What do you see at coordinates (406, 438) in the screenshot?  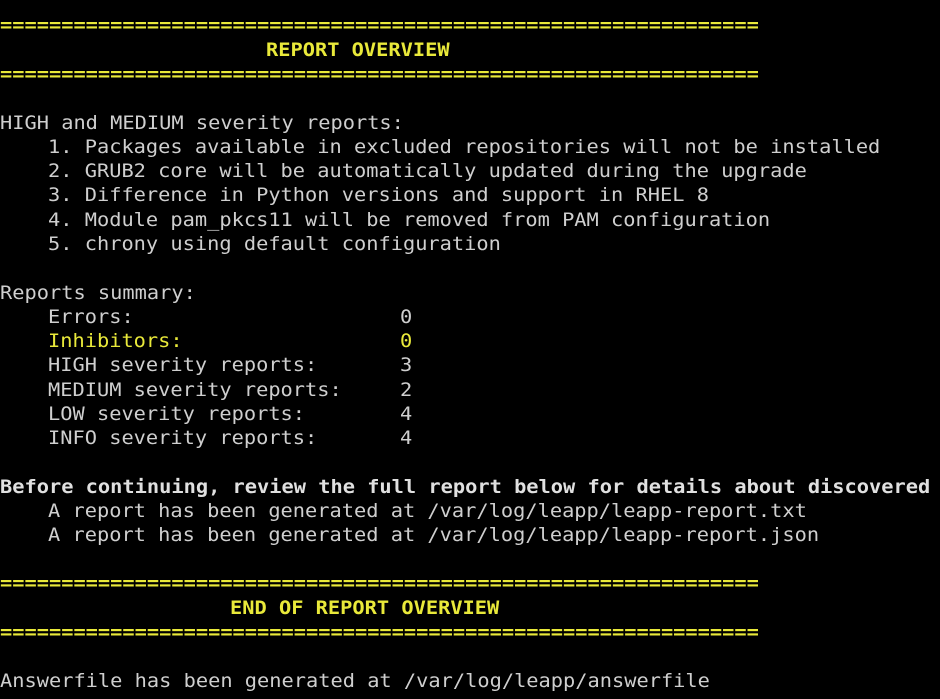 I see `summary-info-value: 4` at bounding box center [406, 438].